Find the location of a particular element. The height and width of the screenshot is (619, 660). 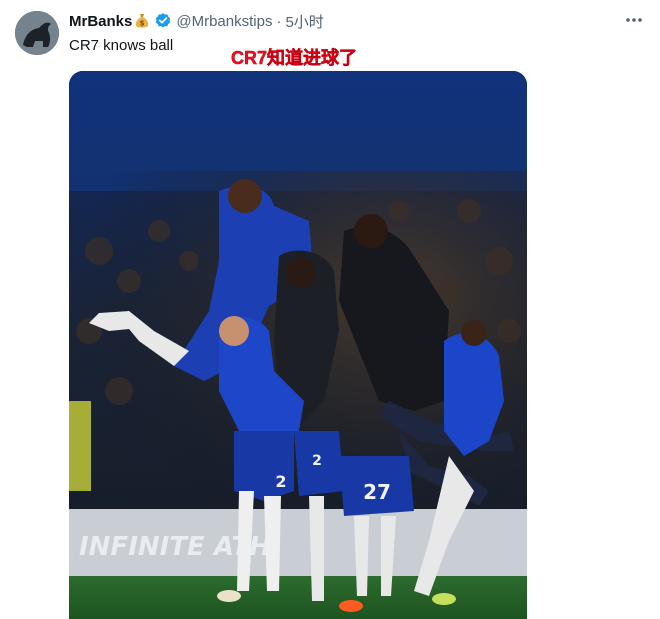

timestamp: 5小时 is located at coordinates (304, 21).